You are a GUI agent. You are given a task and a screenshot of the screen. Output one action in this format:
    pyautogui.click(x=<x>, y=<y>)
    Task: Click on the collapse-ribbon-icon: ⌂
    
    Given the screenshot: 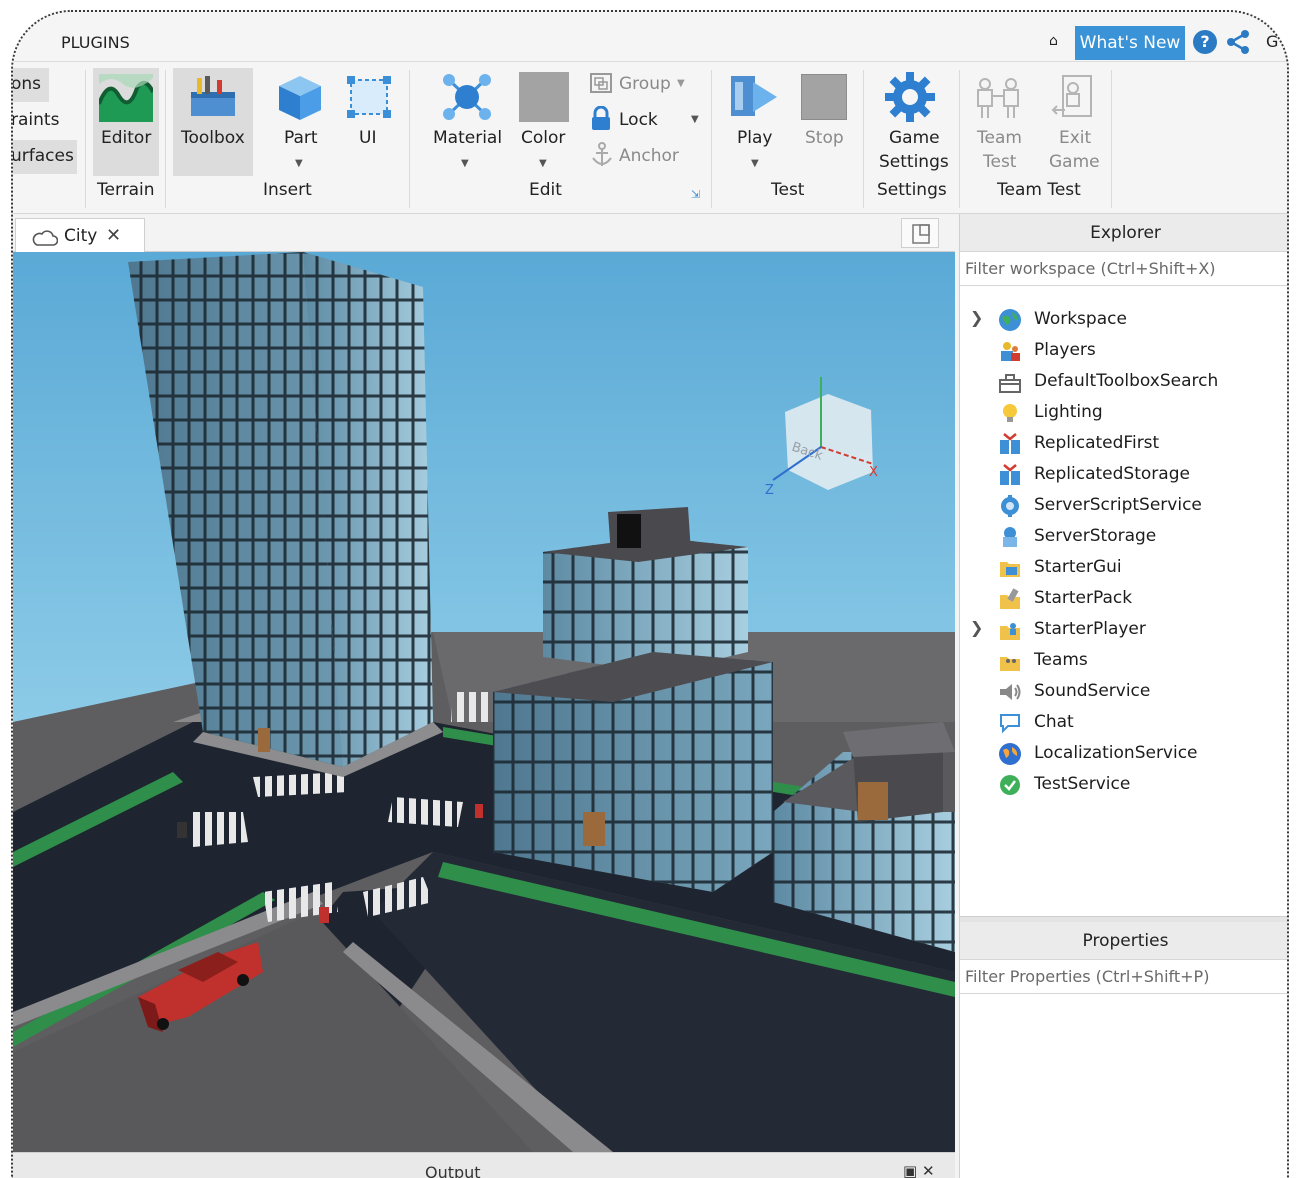 What is the action you would take?
    pyautogui.click(x=1053, y=41)
    